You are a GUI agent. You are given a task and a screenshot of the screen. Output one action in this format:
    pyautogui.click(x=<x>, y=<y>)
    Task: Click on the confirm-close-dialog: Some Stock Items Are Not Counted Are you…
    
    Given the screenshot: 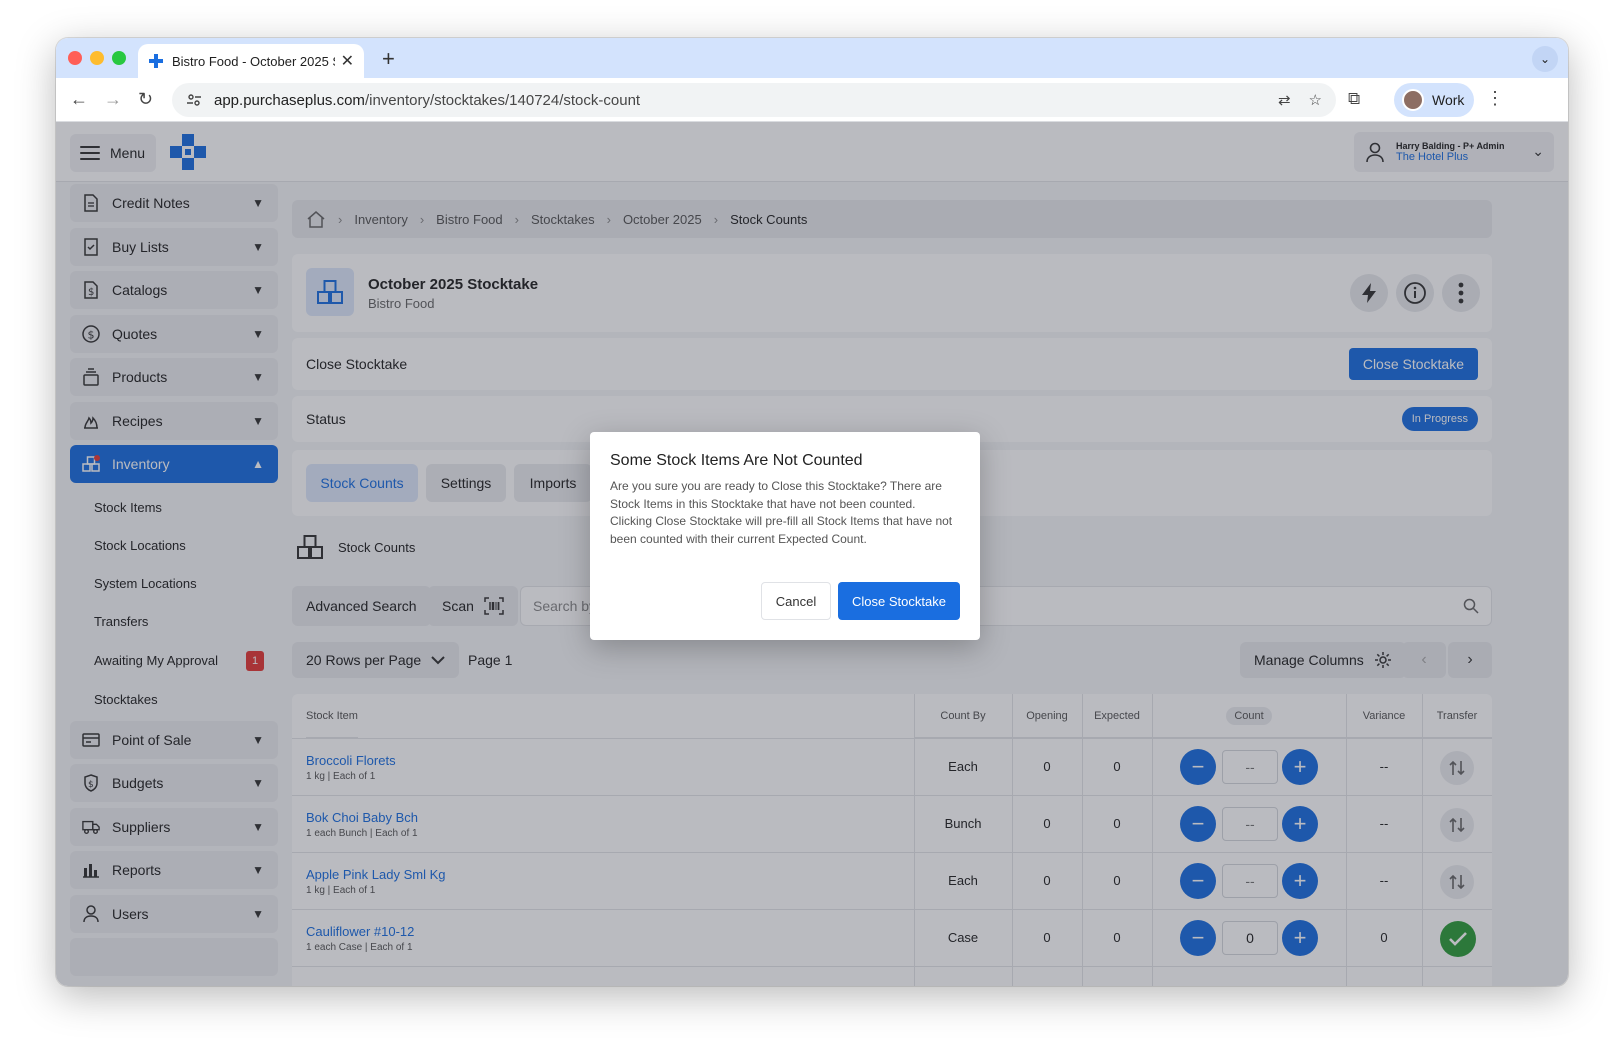 What is the action you would take?
    pyautogui.click(x=785, y=536)
    